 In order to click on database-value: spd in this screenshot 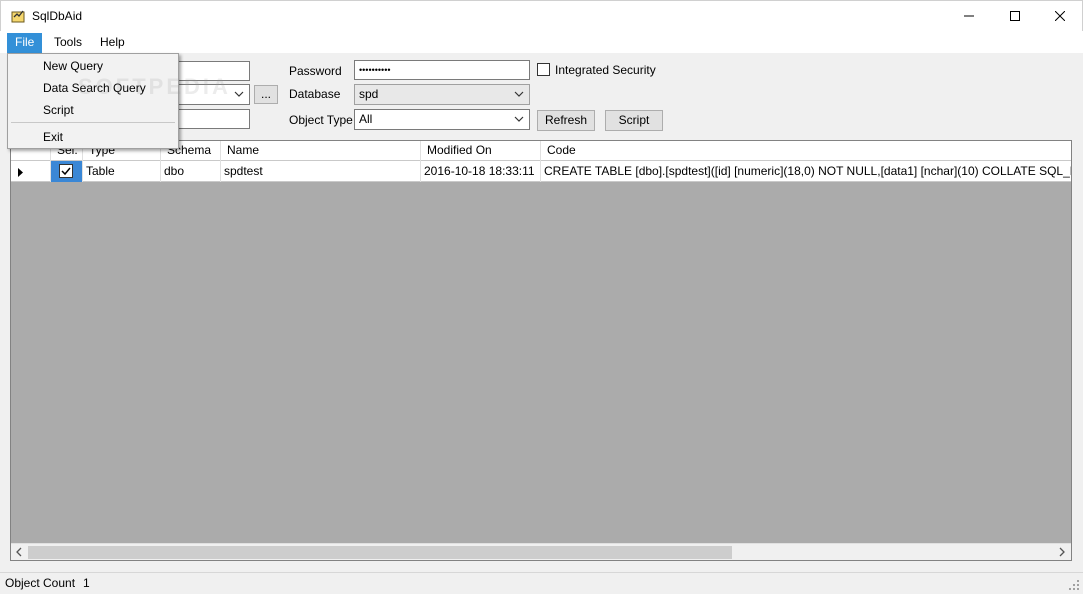, I will do `click(369, 94)`.